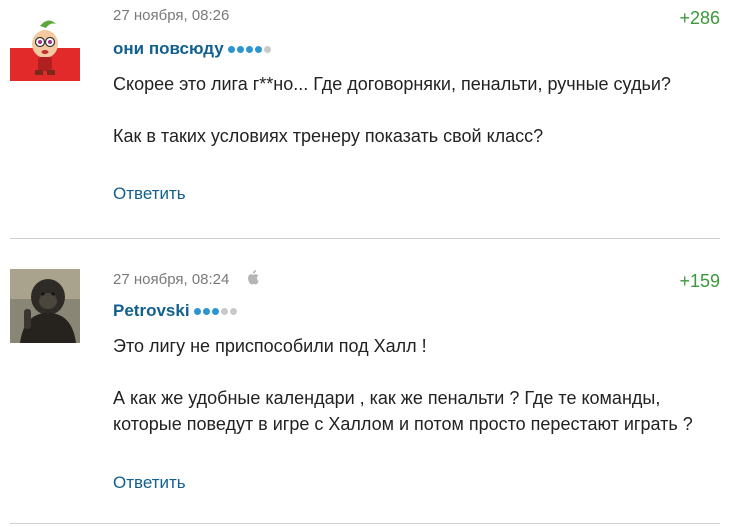  I want to click on comment-date-row: 27 ноября, 08:24, so click(186, 279).